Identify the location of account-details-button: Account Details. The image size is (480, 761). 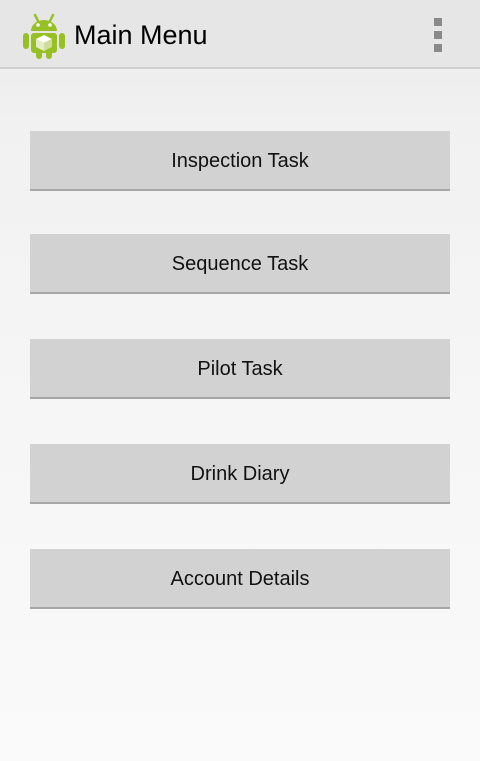
(240, 579).